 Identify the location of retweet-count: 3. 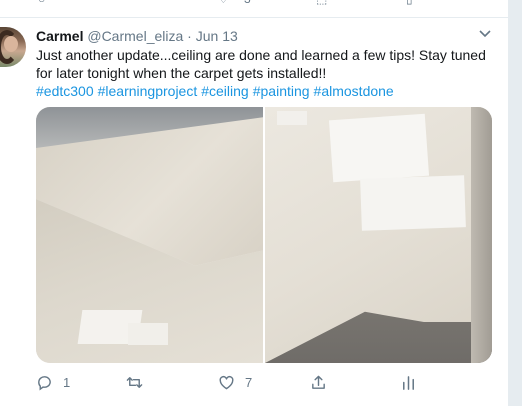
(247, 3).